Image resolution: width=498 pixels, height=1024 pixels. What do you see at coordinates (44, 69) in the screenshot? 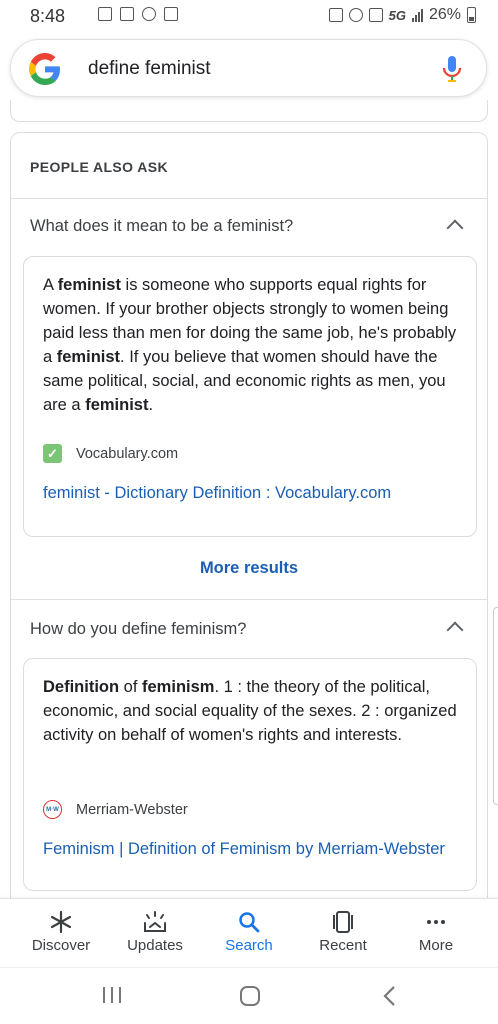
I see `google-logo-icon` at bounding box center [44, 69].